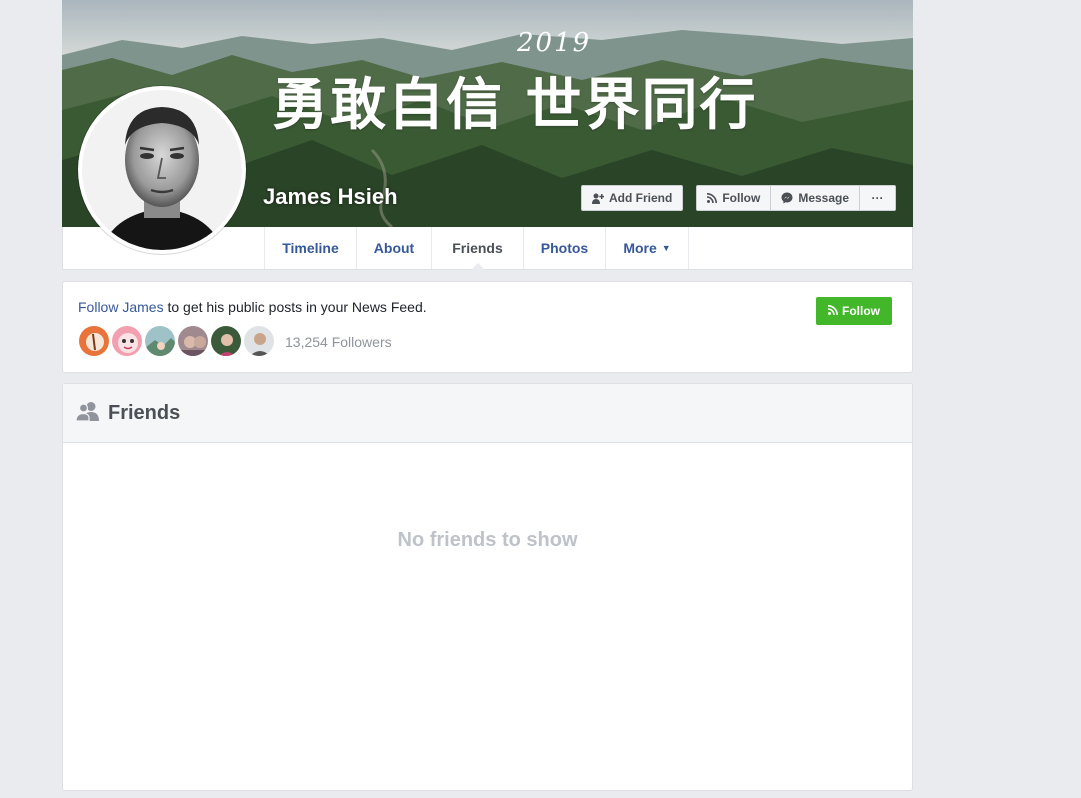  I want to click on tab-friends: Friends, so click(478, 248).